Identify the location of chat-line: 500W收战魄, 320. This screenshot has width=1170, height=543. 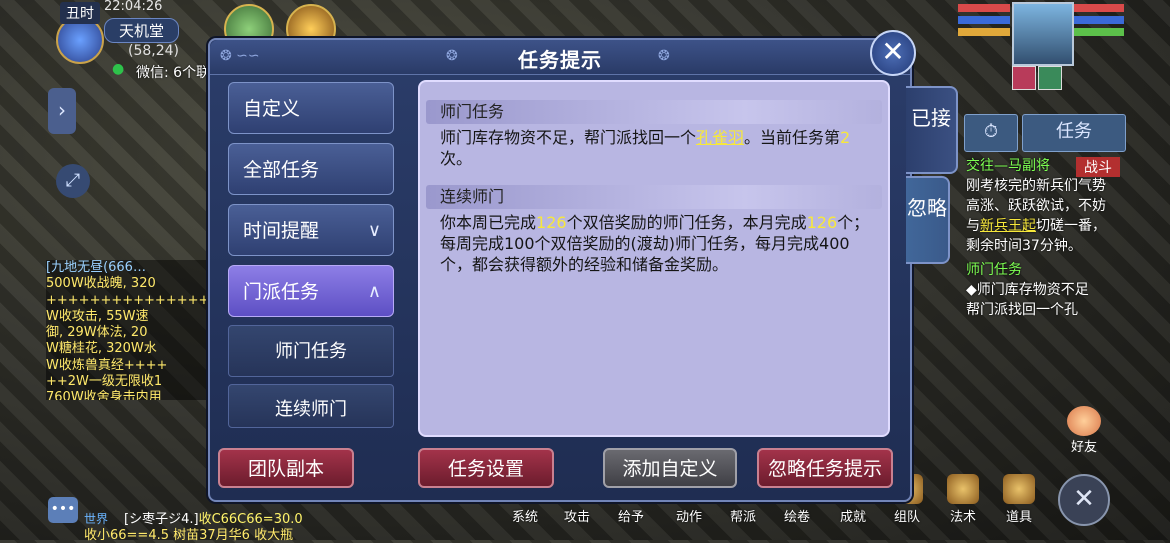
(101, 284).